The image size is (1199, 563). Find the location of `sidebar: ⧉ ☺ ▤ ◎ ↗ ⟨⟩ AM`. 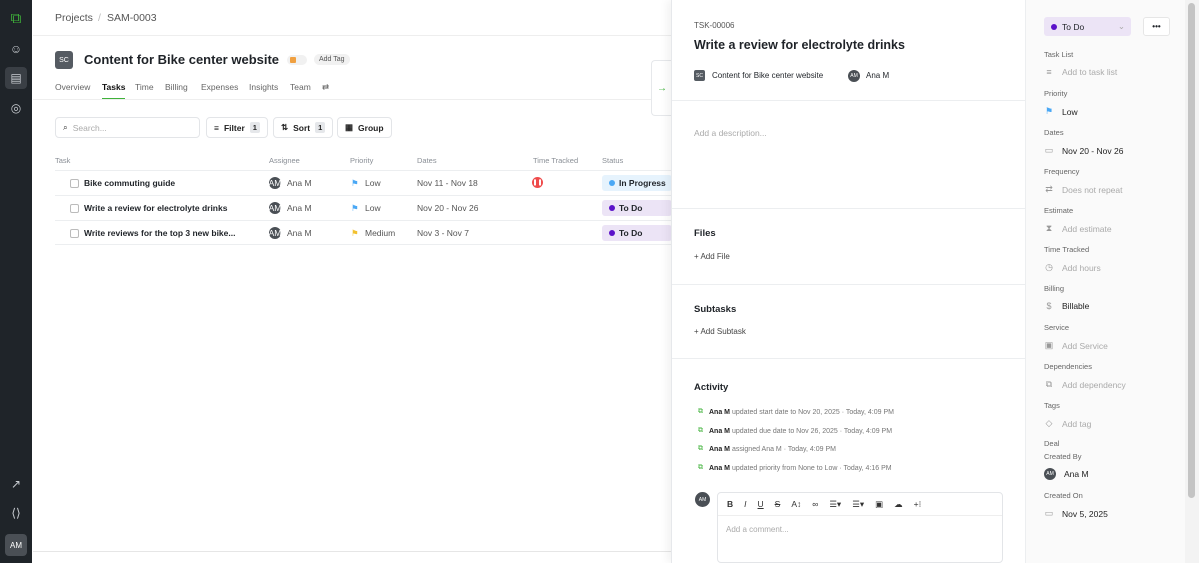

sidebar: ⧉ ☺ ▤ ◎ ↗ ⟨⟩ AM is located at coordinates (16, 281).